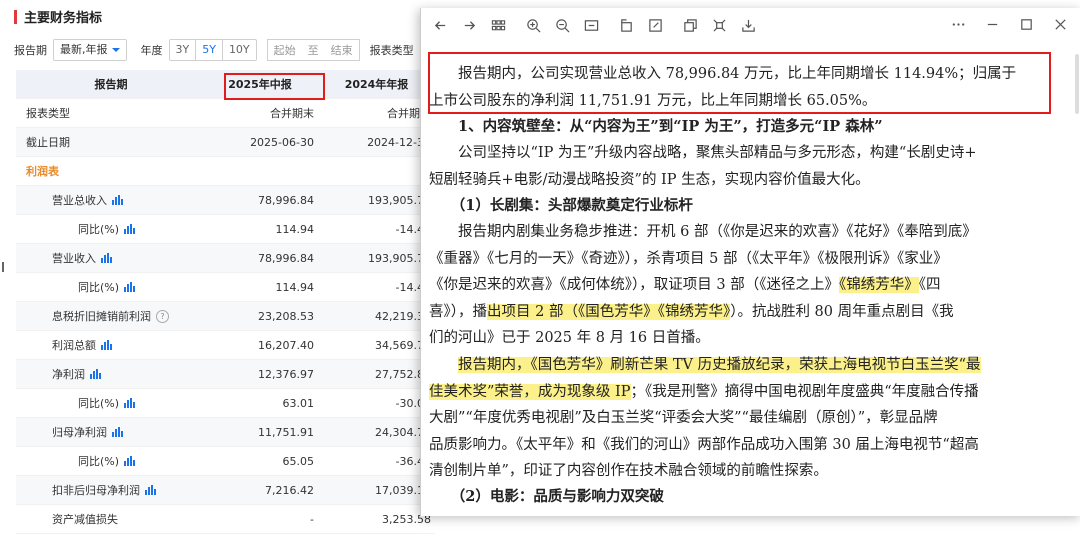 This screenshot has height=534, width=1080. I want to click on table-row: 扣非后归母净利润 7,216.42 17,039.13, so click(225, 490).